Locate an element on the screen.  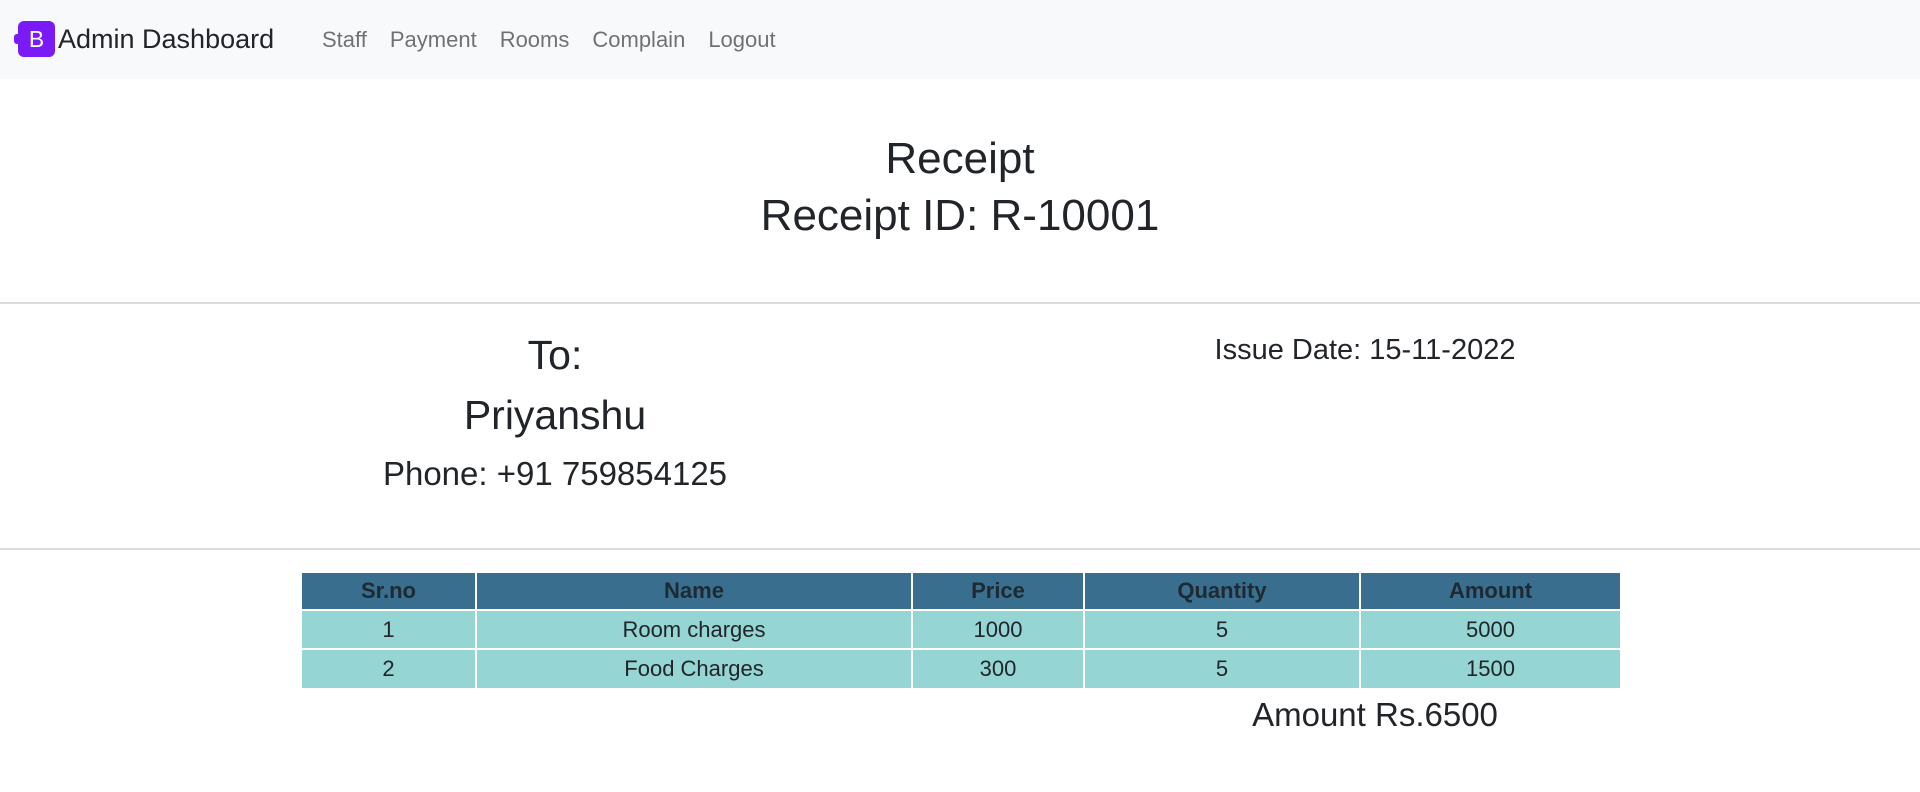
column-header-price: Price is located at coordinates (998, 592).